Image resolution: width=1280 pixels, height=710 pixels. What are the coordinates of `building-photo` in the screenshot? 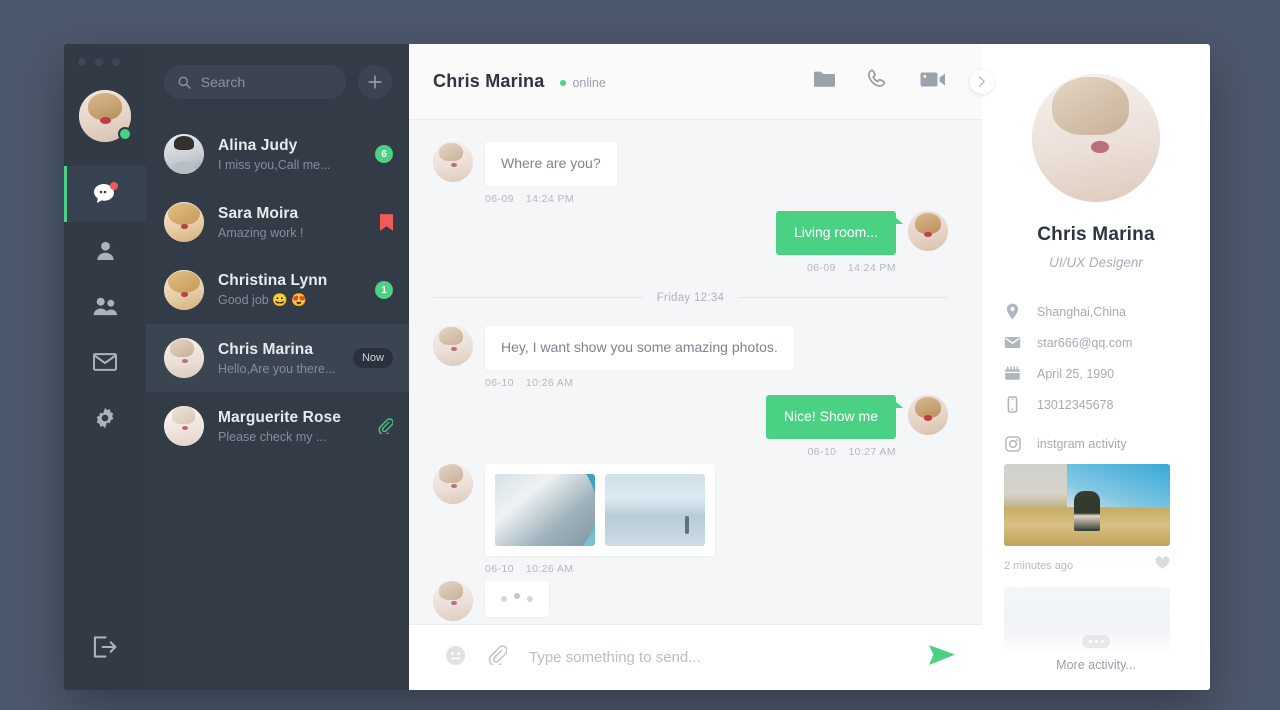 It's located at (545, 509).